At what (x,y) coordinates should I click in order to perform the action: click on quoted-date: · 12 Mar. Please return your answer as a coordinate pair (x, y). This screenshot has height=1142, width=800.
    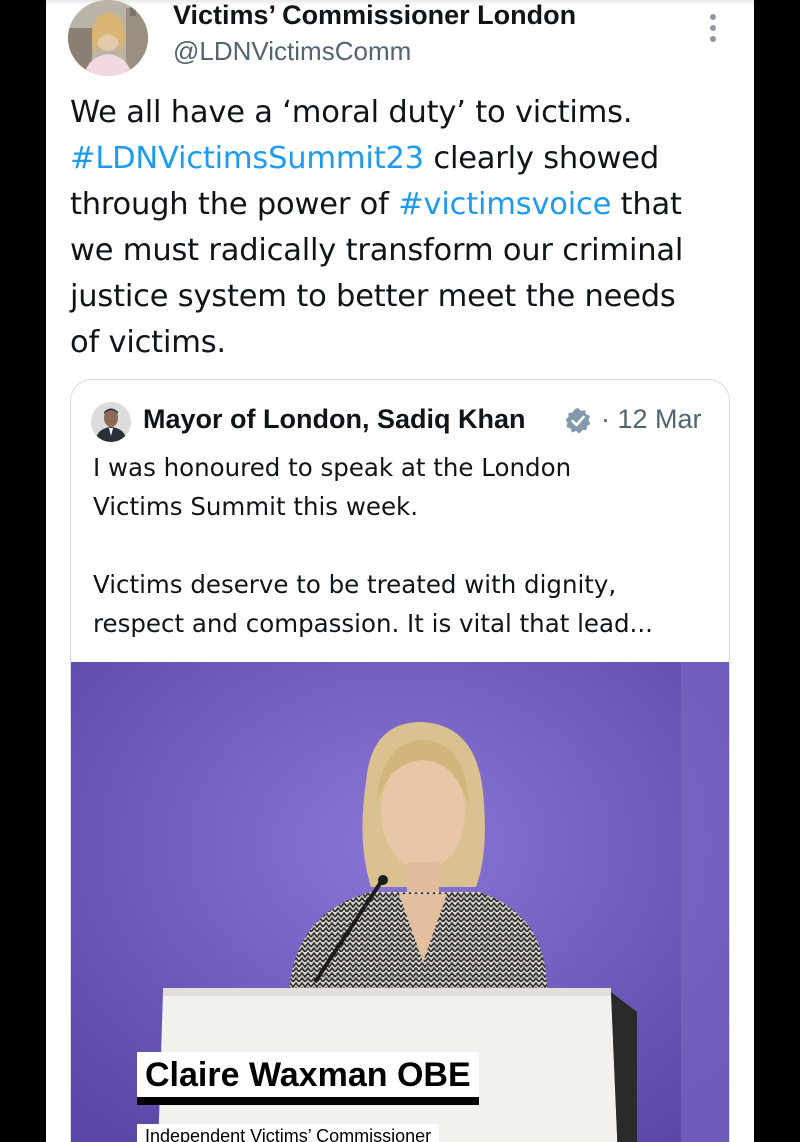
    Looking at the image, I should click on (651, 419).